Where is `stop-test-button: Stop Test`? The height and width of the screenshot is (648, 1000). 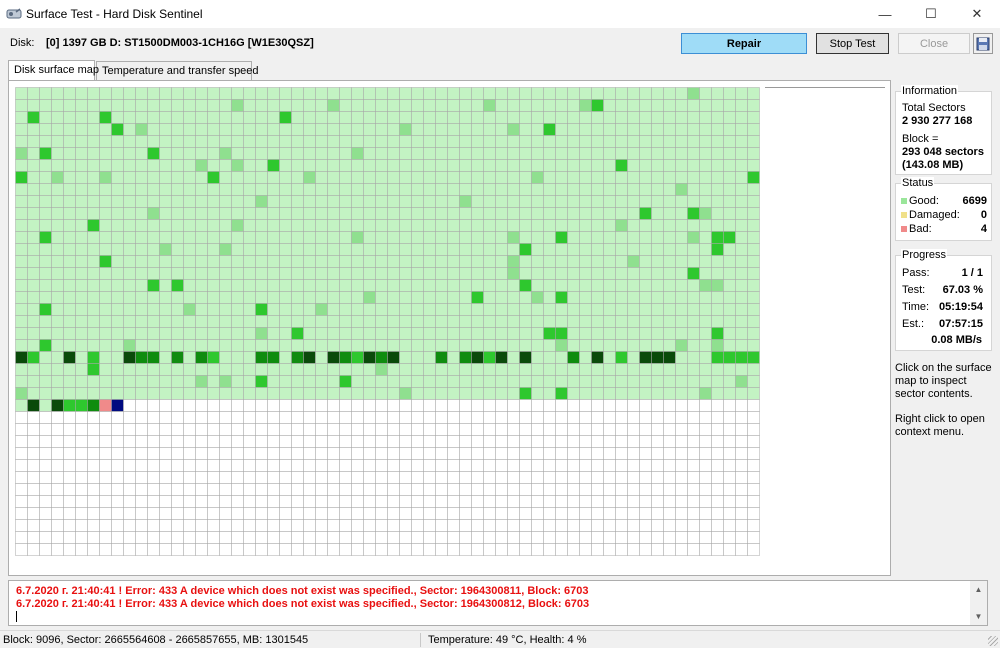
stop-test-button: Stop Test is located at coordinates (852, 43).